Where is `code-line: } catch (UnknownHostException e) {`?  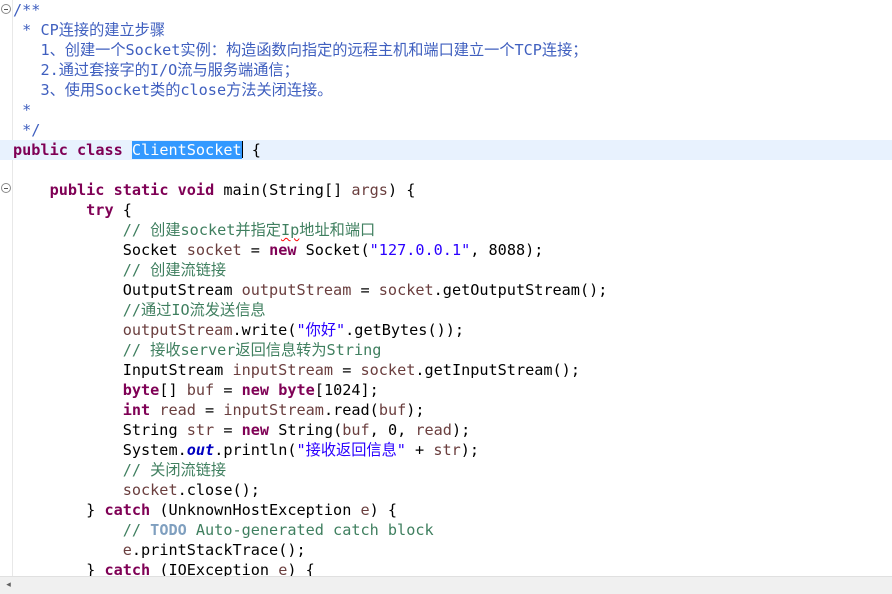 code-line: } catch (UnknownHostException e) { is located at coordinates (446, 510).